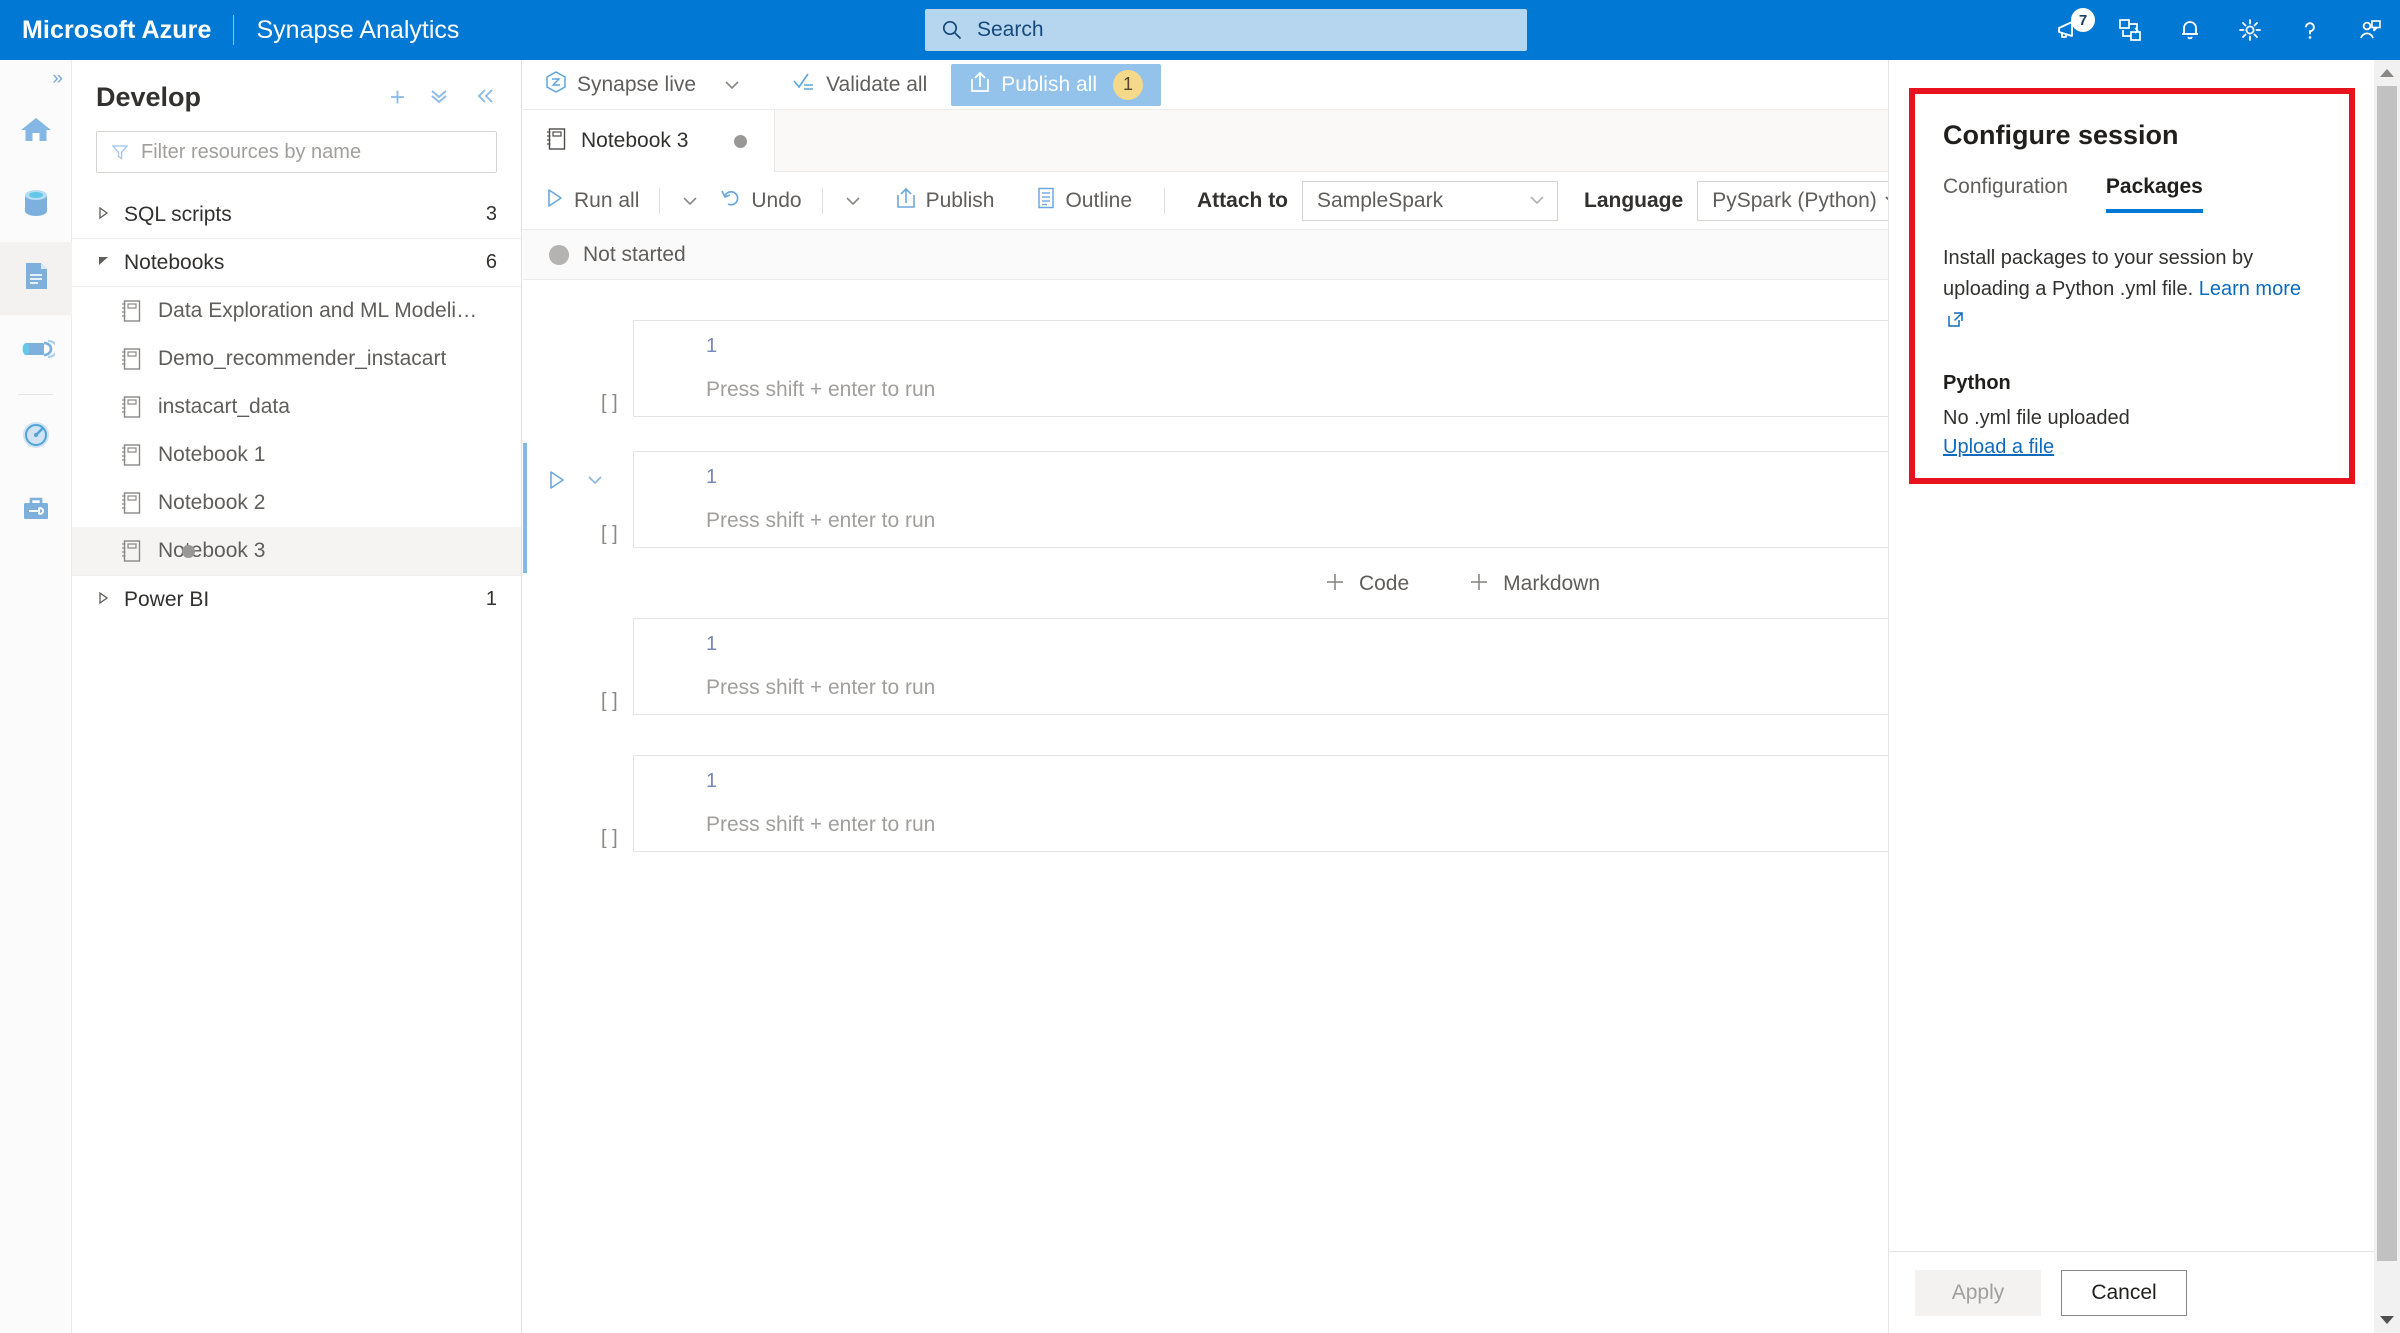 This screenshot has height=1333, width=2400. What do you see at coordinates (2250, 30) in the screenshot?
I see `settings-gear-icon` at bounding box center [2250, 30].